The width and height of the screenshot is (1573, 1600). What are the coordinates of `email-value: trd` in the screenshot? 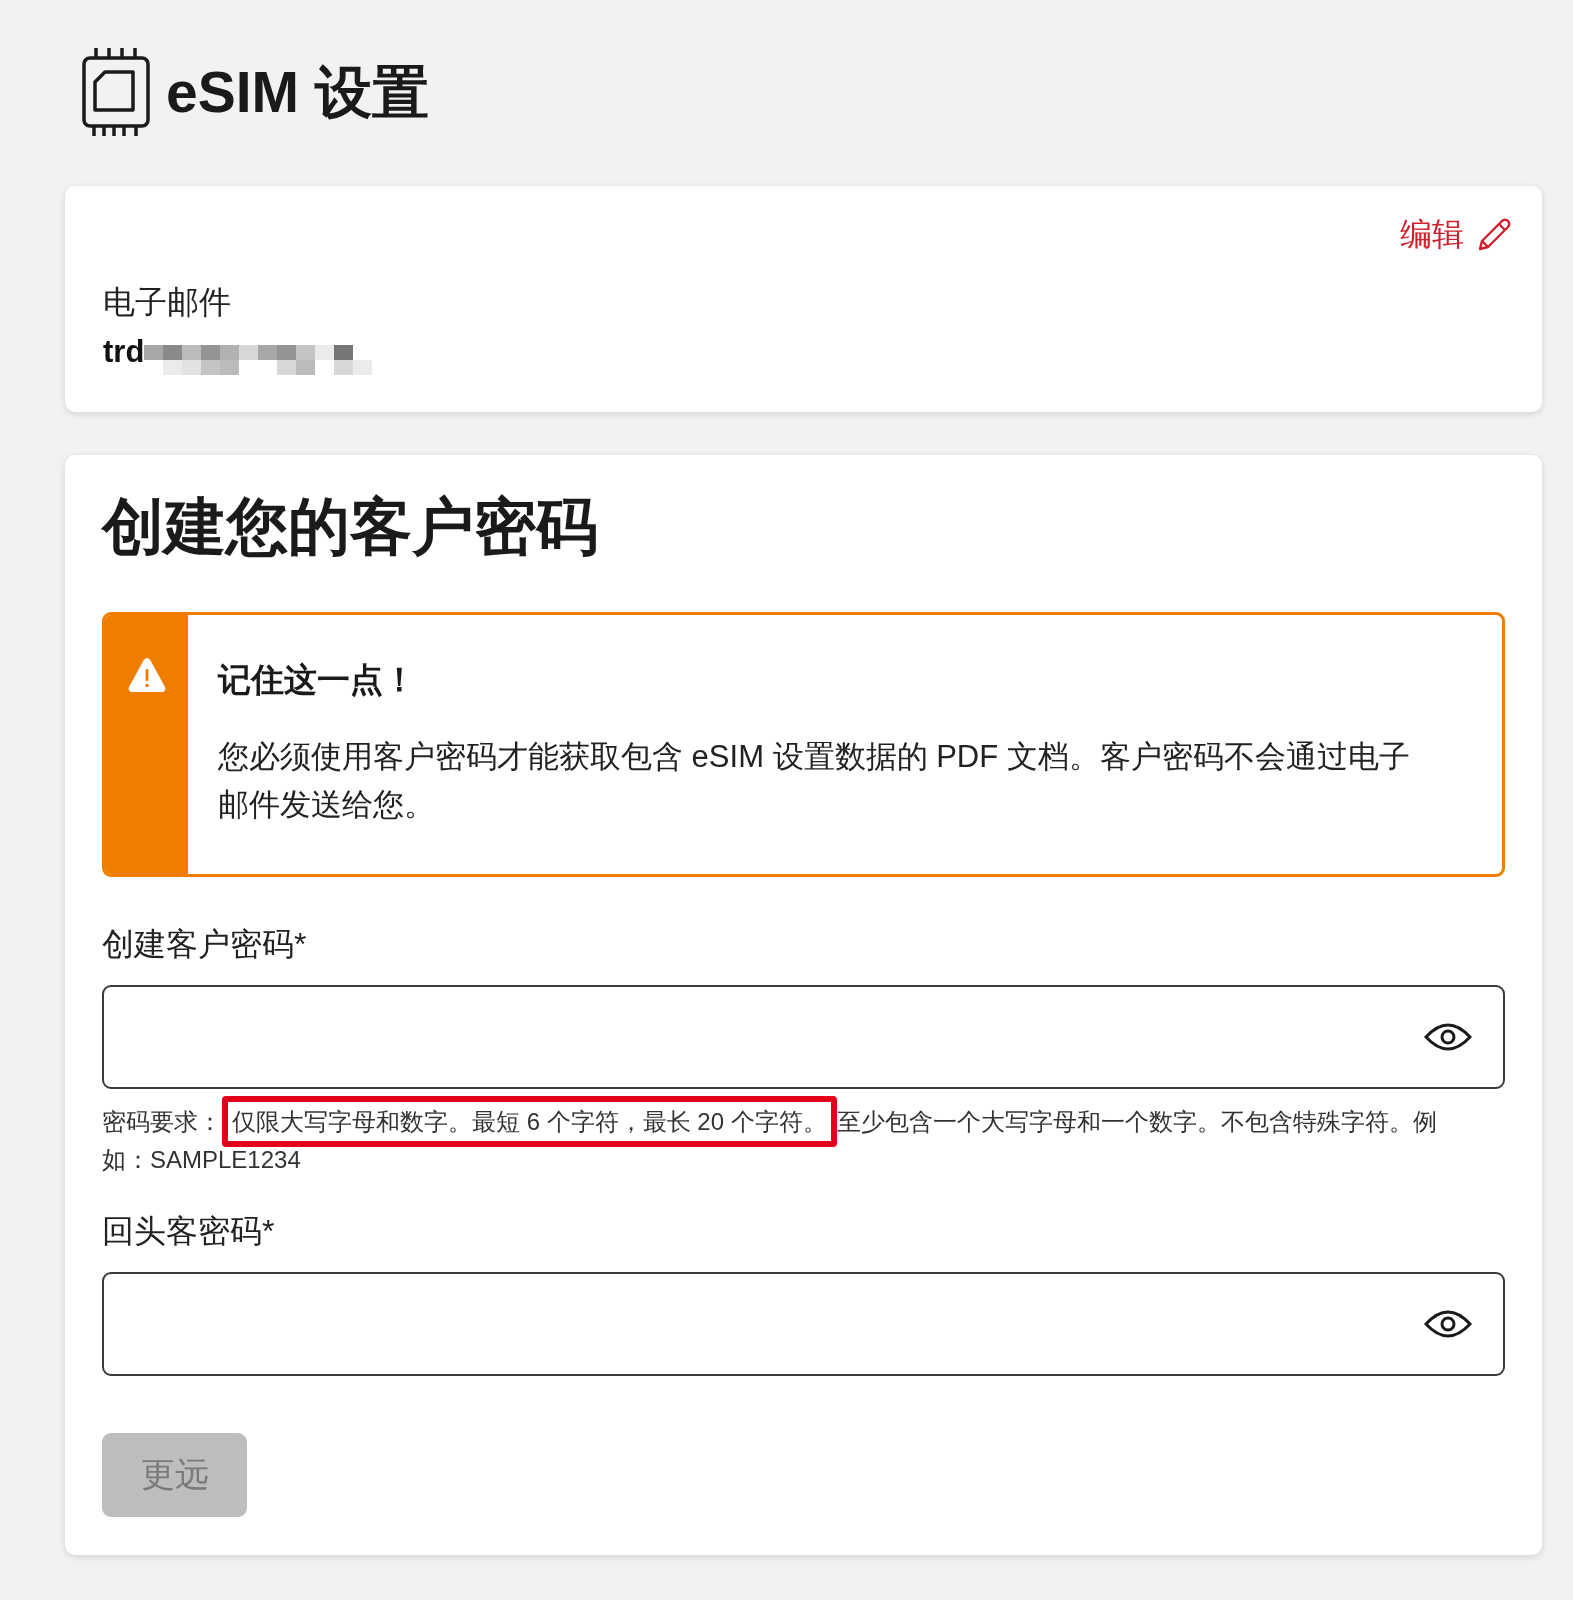 It's located at (124, 352).